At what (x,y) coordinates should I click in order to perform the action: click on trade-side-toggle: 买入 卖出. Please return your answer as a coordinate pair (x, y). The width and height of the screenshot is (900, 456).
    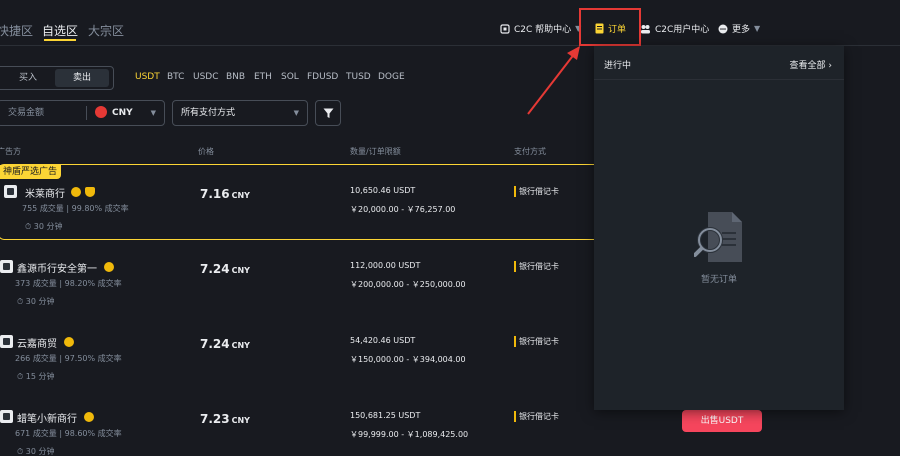
    Looking at the image, I should click on (57, 78).